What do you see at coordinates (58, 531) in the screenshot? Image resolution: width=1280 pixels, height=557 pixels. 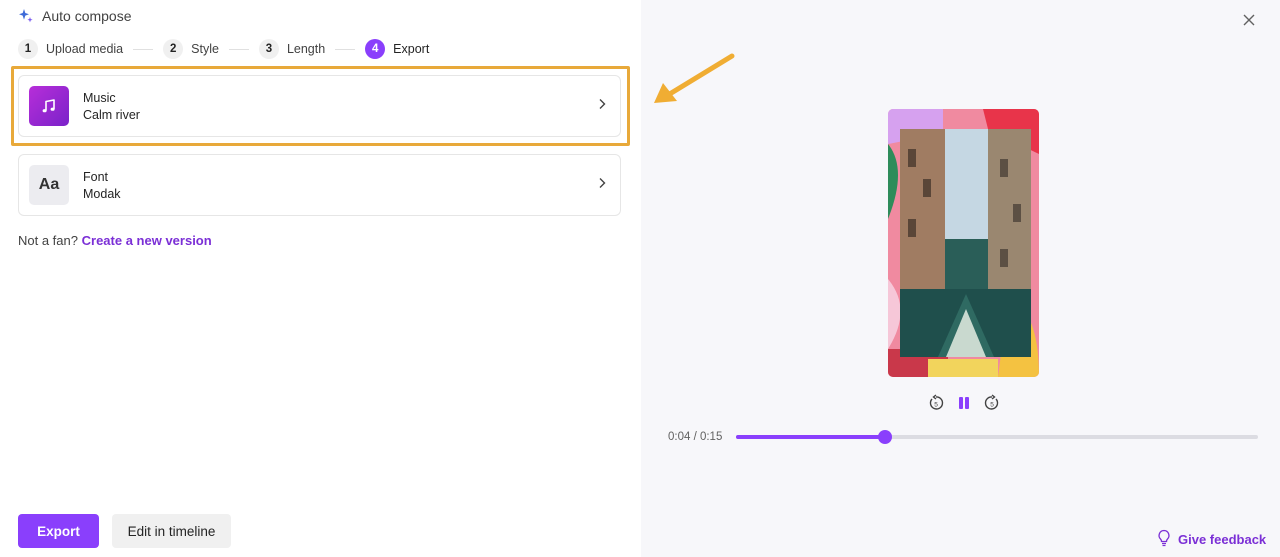 I see `export-button: Export` at bounding box center [58, 531].